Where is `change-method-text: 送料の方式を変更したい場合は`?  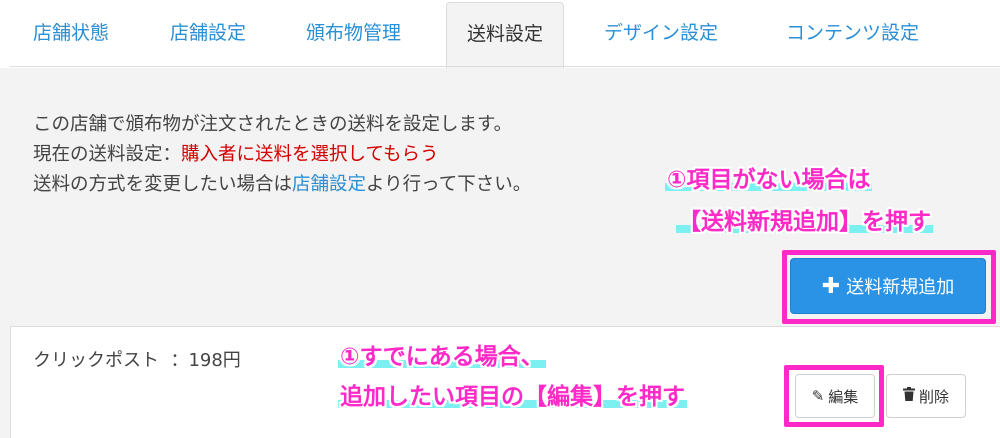
change-method-text: 送料の方式を変更したい場合は is located at coordinates (163, 184).